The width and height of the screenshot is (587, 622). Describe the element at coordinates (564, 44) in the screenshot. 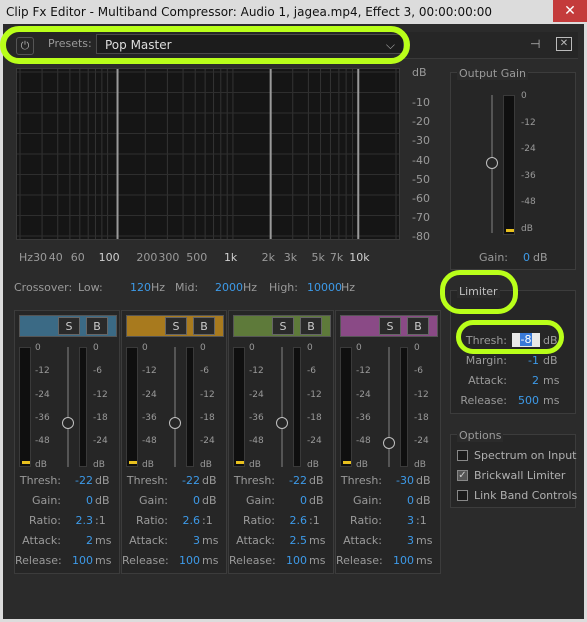

I see `clear-icon: ✕` at that location.